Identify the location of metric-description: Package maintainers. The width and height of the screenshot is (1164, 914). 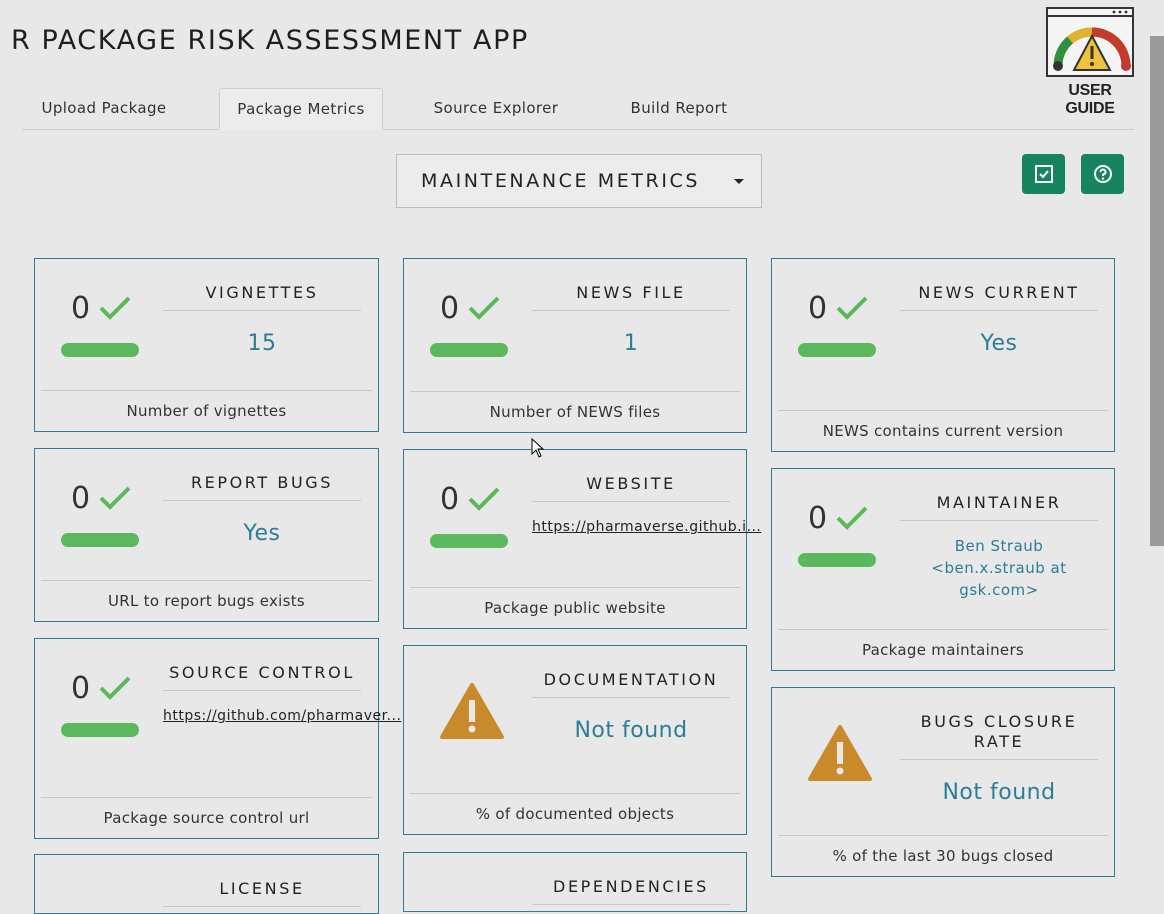
(943, 649).